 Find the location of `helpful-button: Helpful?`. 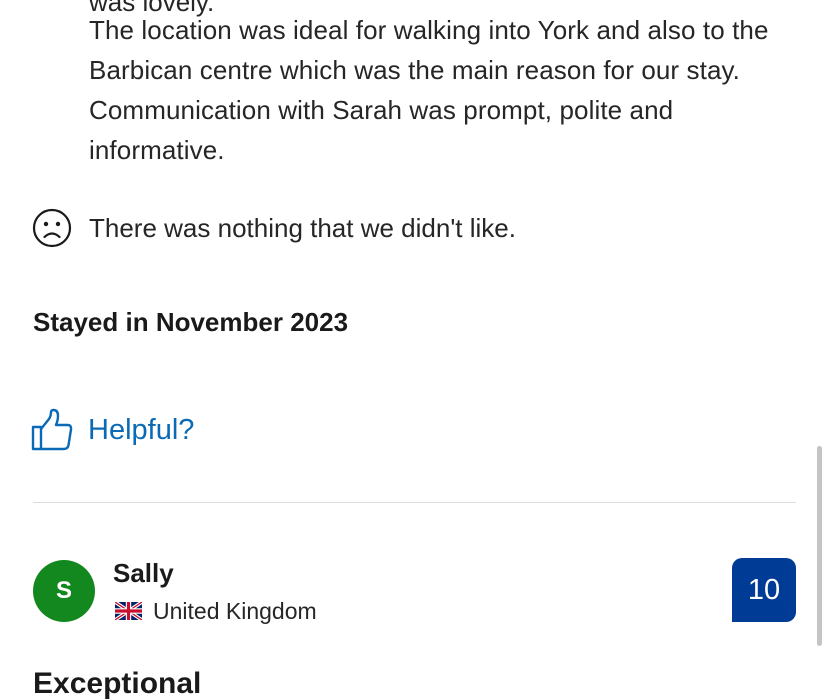

helpful-button: Helpful? is located at coordinates (112, 430).